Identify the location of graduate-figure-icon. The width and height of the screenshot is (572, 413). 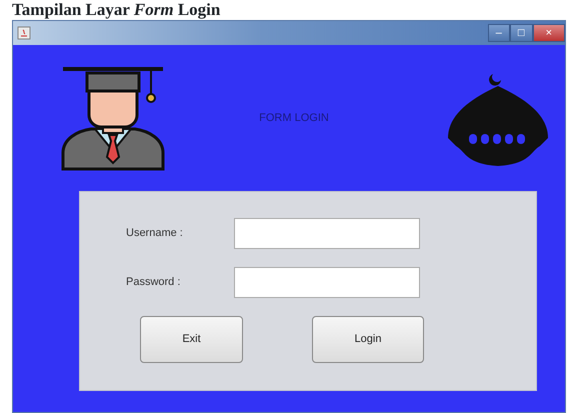
(113, 118).